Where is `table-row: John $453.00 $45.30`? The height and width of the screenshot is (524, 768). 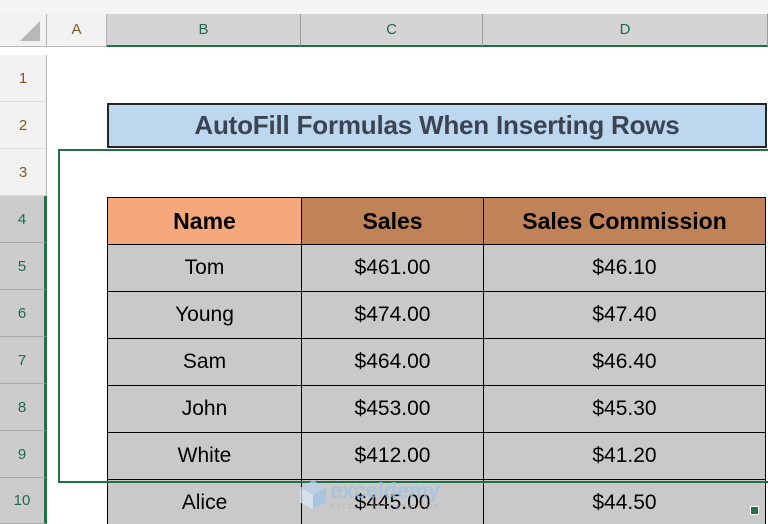 table-row: John $453.00 $45.30 is located at coordinates (436, 409).